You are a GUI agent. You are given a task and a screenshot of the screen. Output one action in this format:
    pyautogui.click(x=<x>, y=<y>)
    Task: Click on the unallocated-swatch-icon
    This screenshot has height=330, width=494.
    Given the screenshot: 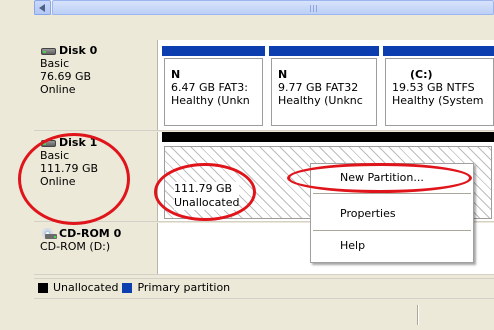 What is the action you would take?
    pyautogui.click(x=43, y=287)
    